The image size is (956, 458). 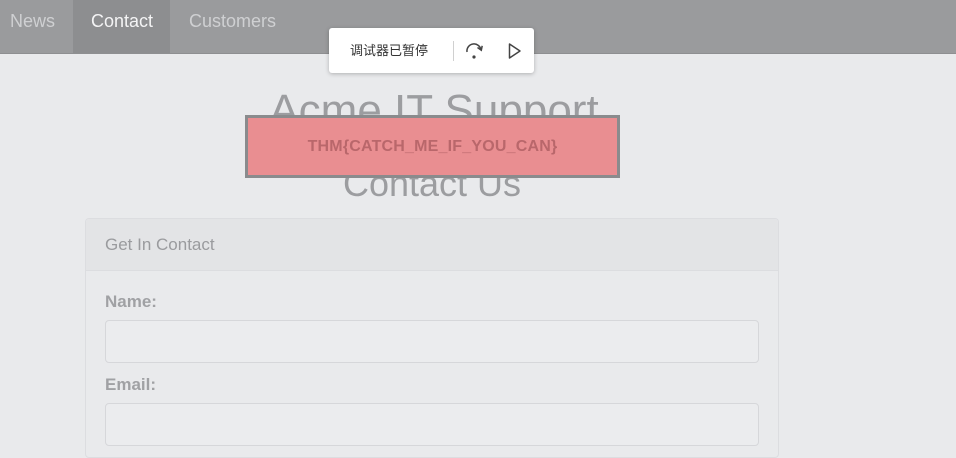 I want to click on panel-title: Get In Contact, so click(x=160, y=244).